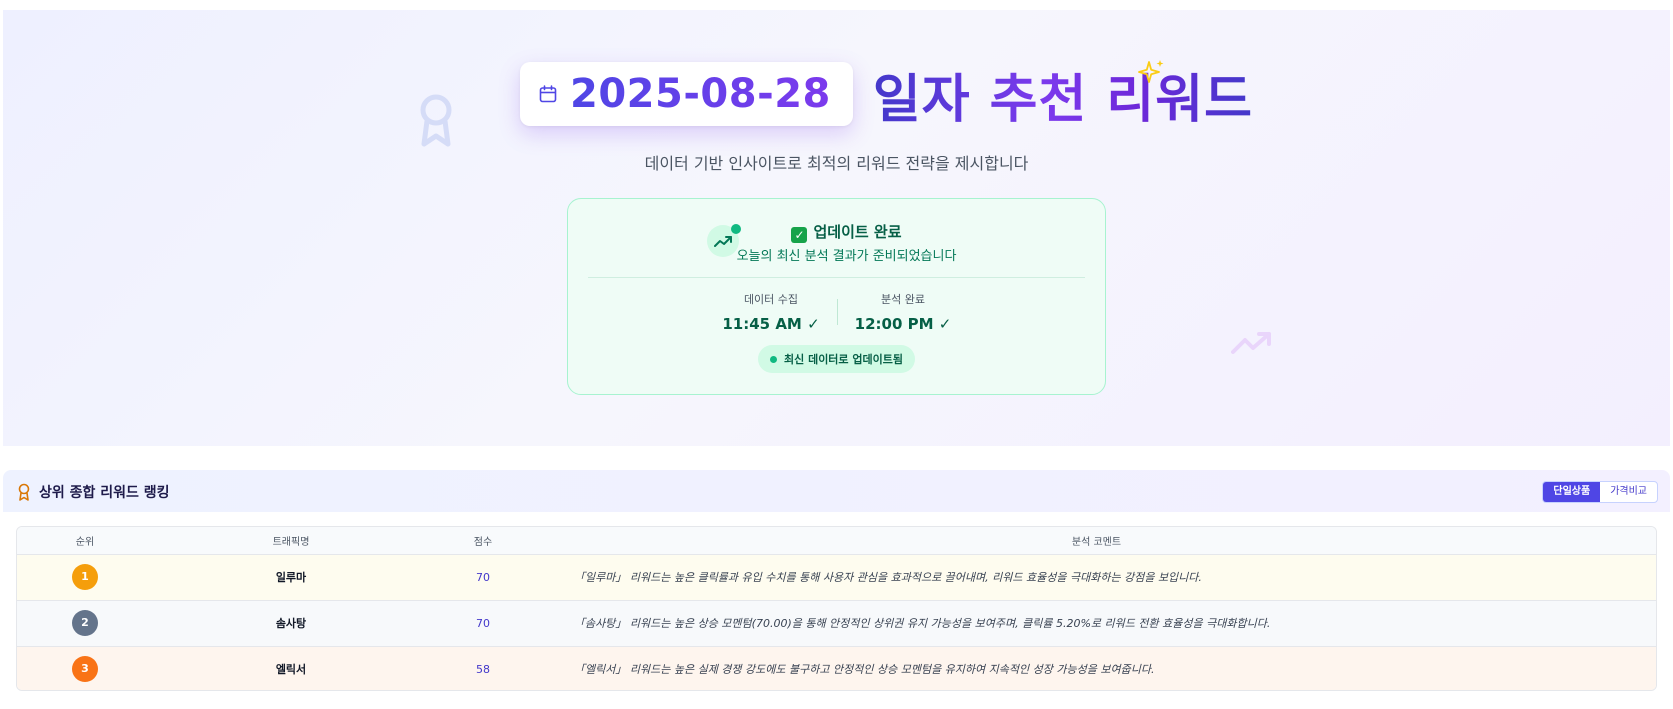 This screenshot has width=1673, height=709. What do you see at coordinates (1572, 492) in the screenshot?
I see `toggle-single-product: 단일상품` at bounding box center [1572, 492].